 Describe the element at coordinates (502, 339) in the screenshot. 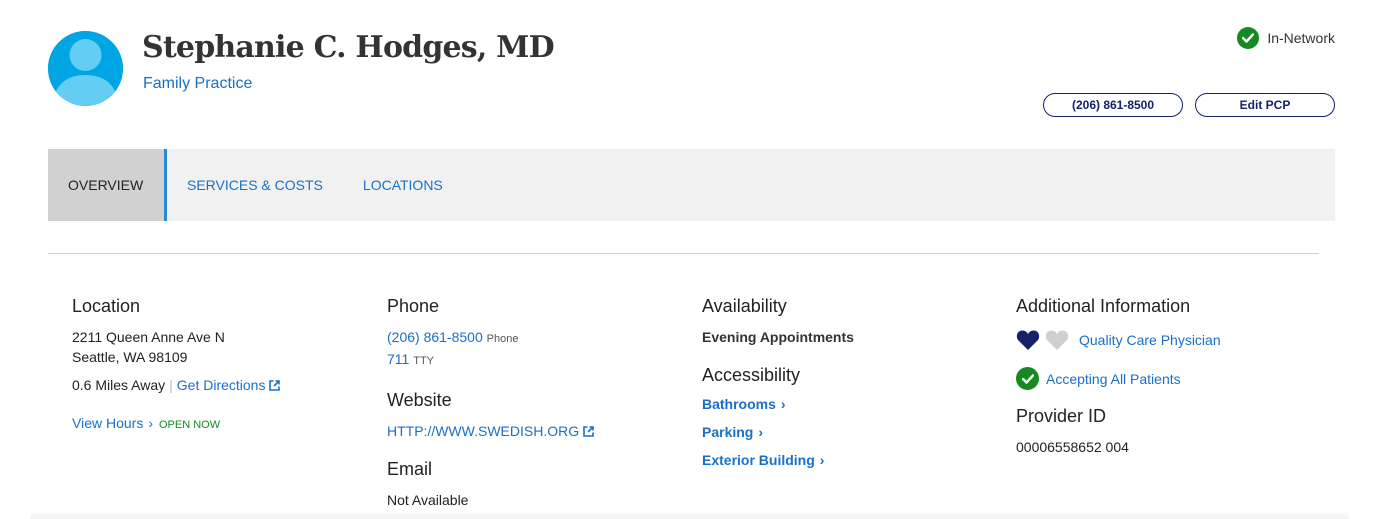

I see `phone-type-label: Phone` at that location.